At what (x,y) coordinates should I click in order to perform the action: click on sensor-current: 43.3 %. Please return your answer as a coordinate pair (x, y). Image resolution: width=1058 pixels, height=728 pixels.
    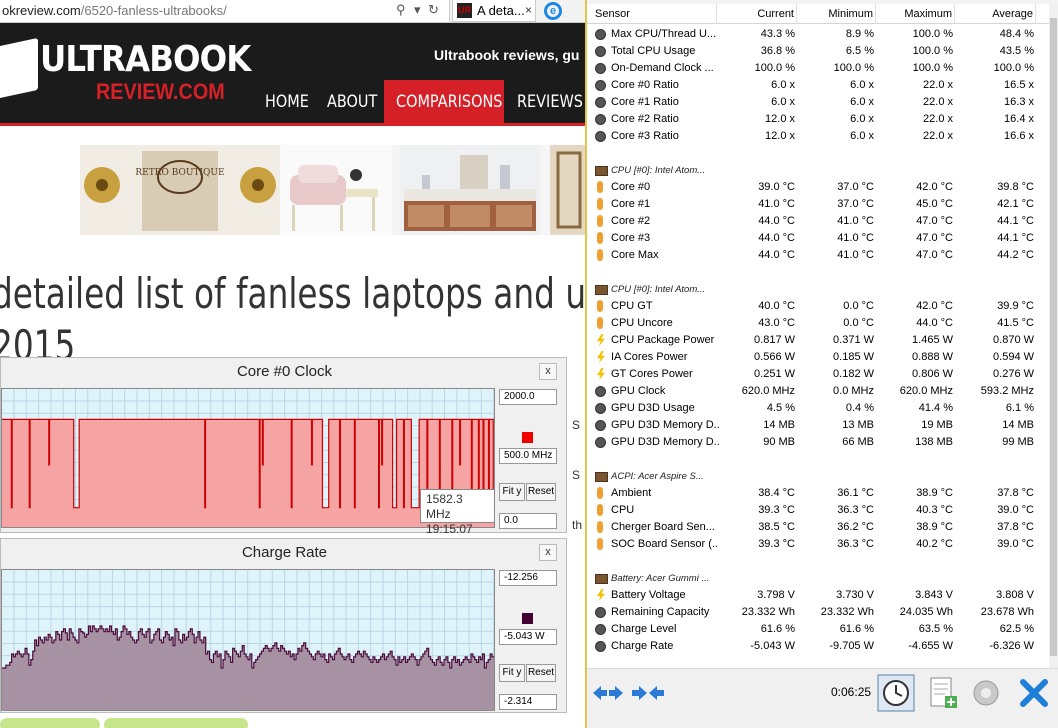
    Looking at the image, I should click on (777, 34).